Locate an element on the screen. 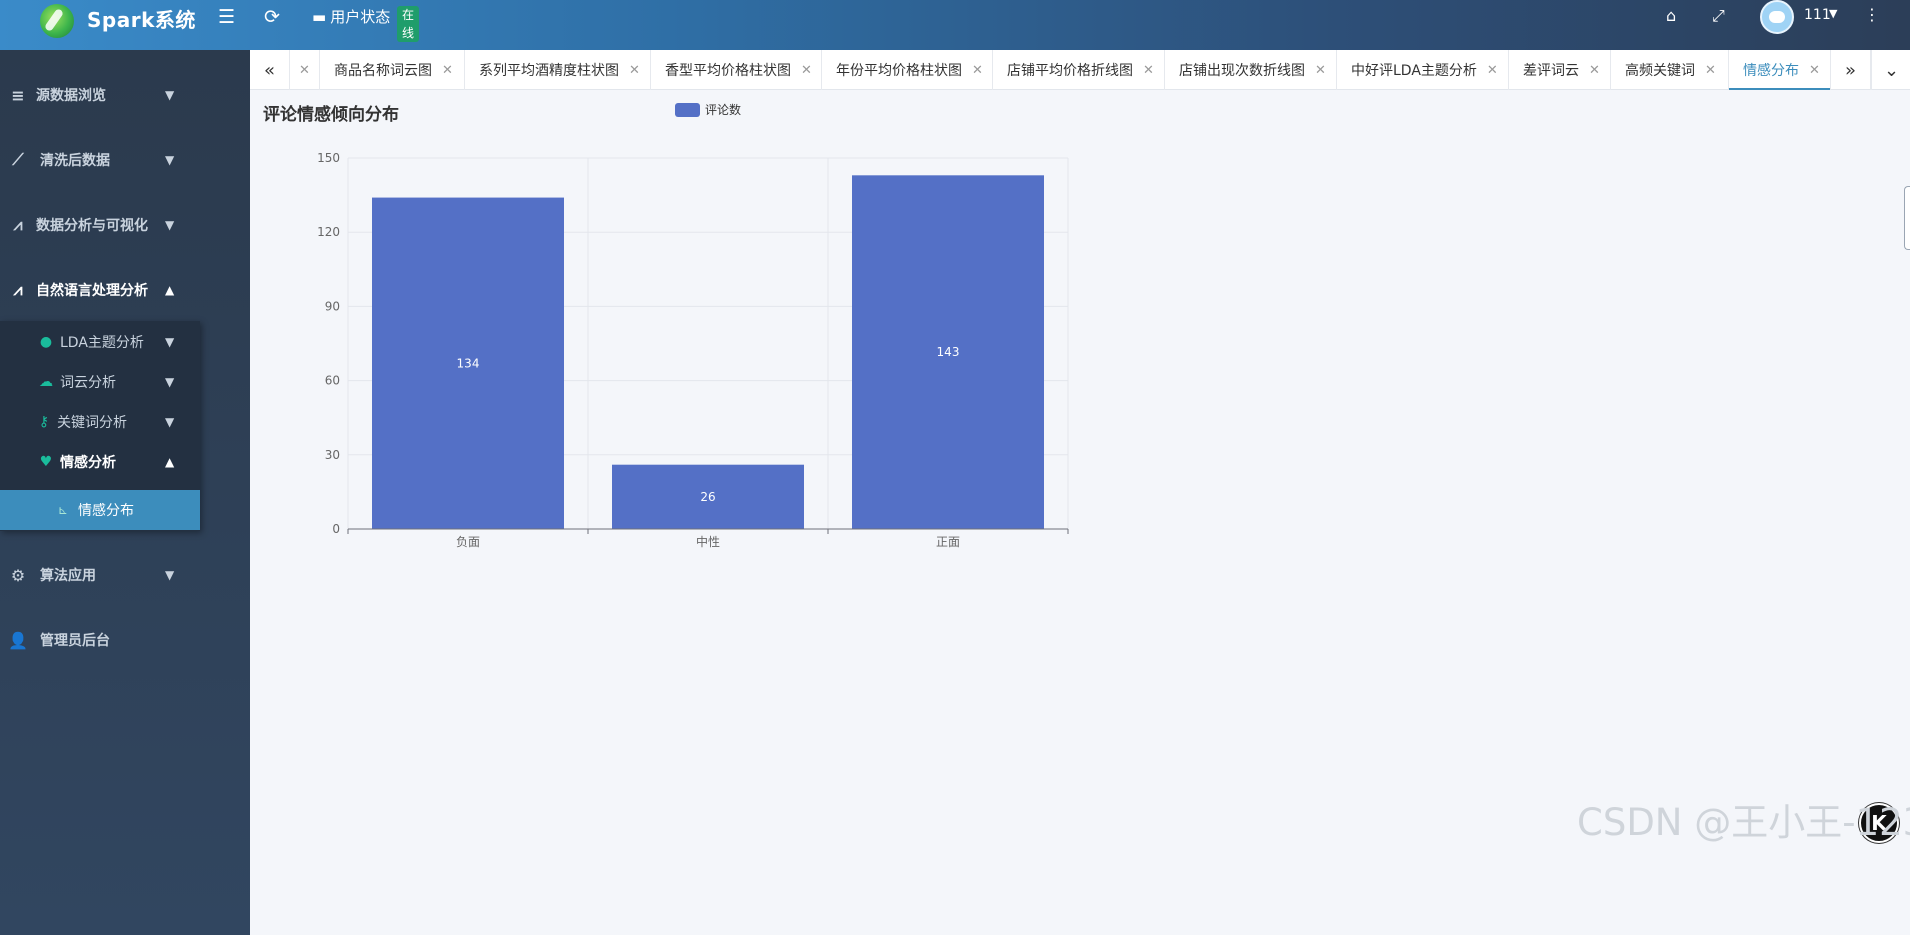 This screenshot has width=1910, height=935. tab-label: 店铺出现次数折线图 is located at coordinates (1242, 71).